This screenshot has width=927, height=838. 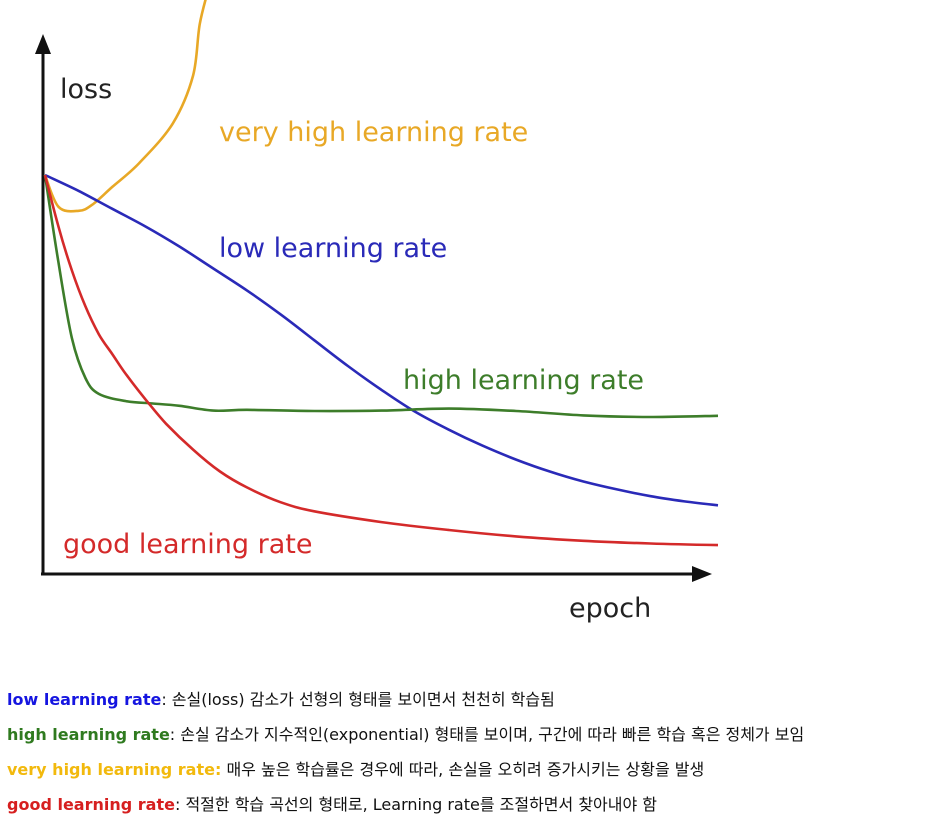 I want to click on very-high-learning-rate-line, so click(x=125, y=106).